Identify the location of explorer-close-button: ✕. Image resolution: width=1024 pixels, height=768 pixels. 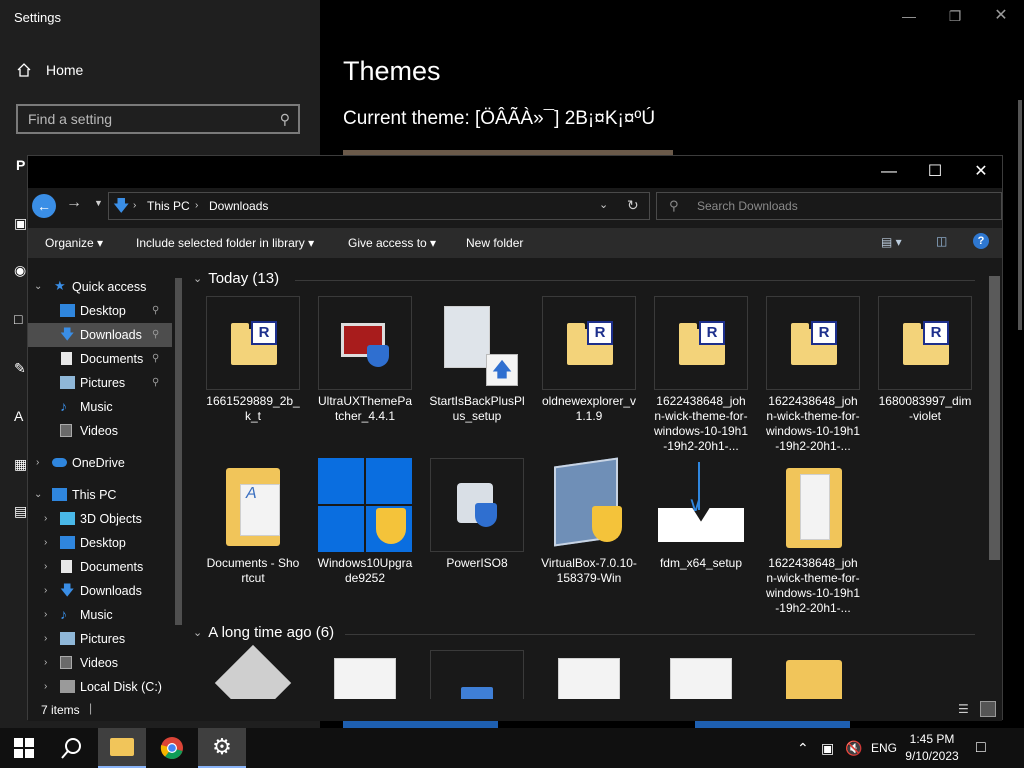
(981, 172).